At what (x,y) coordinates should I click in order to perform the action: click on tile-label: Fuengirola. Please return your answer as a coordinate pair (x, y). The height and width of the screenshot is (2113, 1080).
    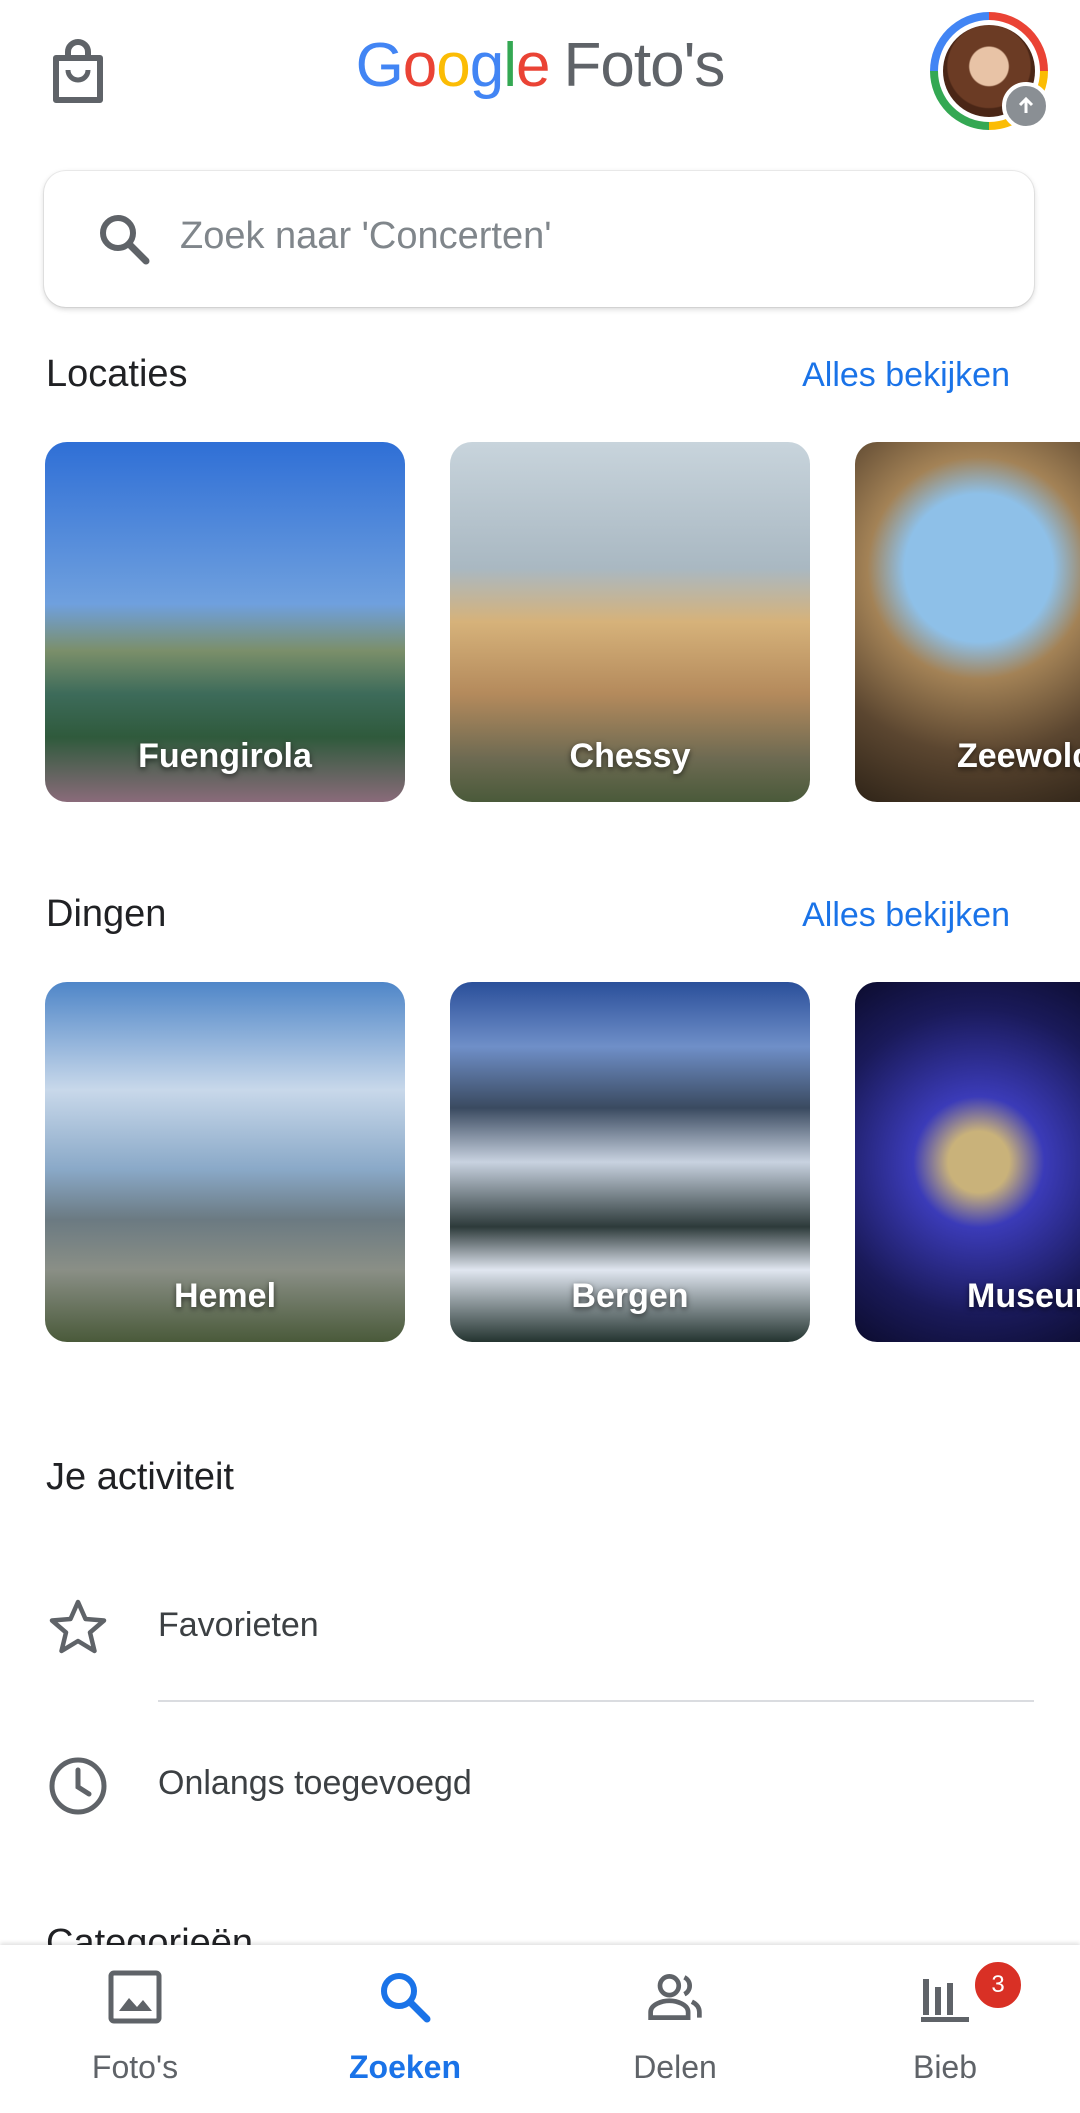
    Looking at the image, I should click on (225, 756).